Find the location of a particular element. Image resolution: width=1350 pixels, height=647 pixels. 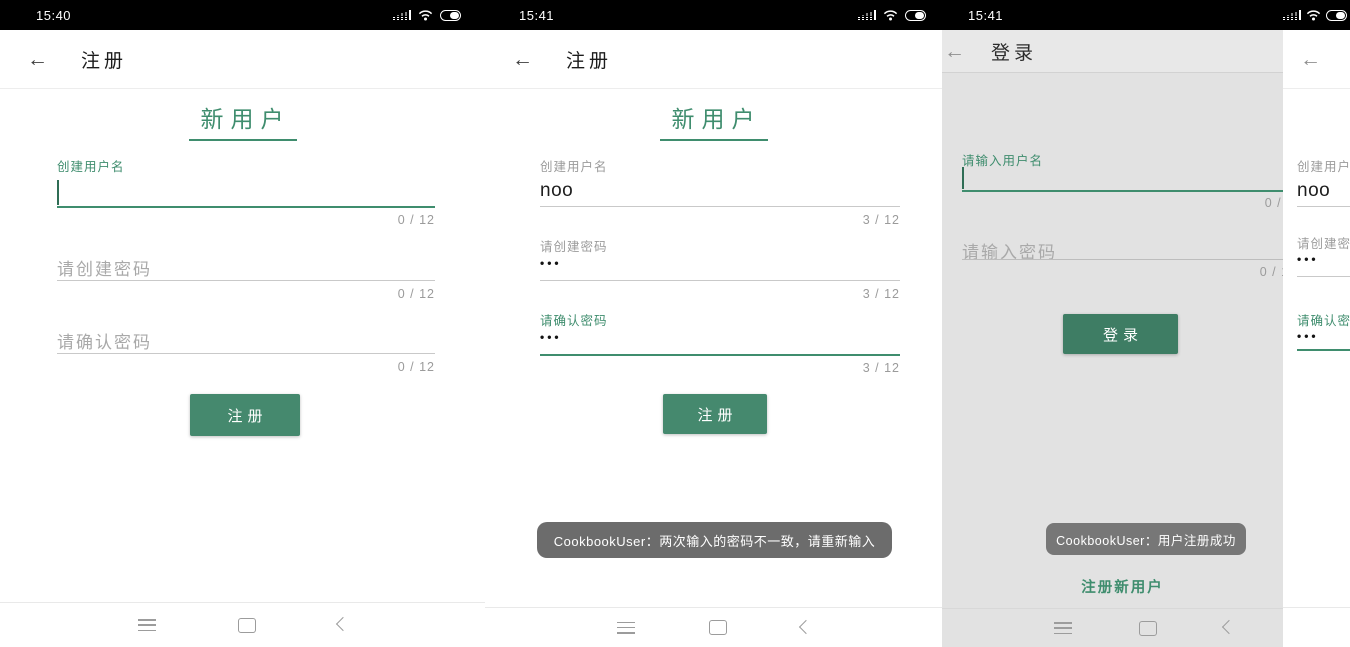

new-user-heading: 新用户 is located at coordinates (713, 120).